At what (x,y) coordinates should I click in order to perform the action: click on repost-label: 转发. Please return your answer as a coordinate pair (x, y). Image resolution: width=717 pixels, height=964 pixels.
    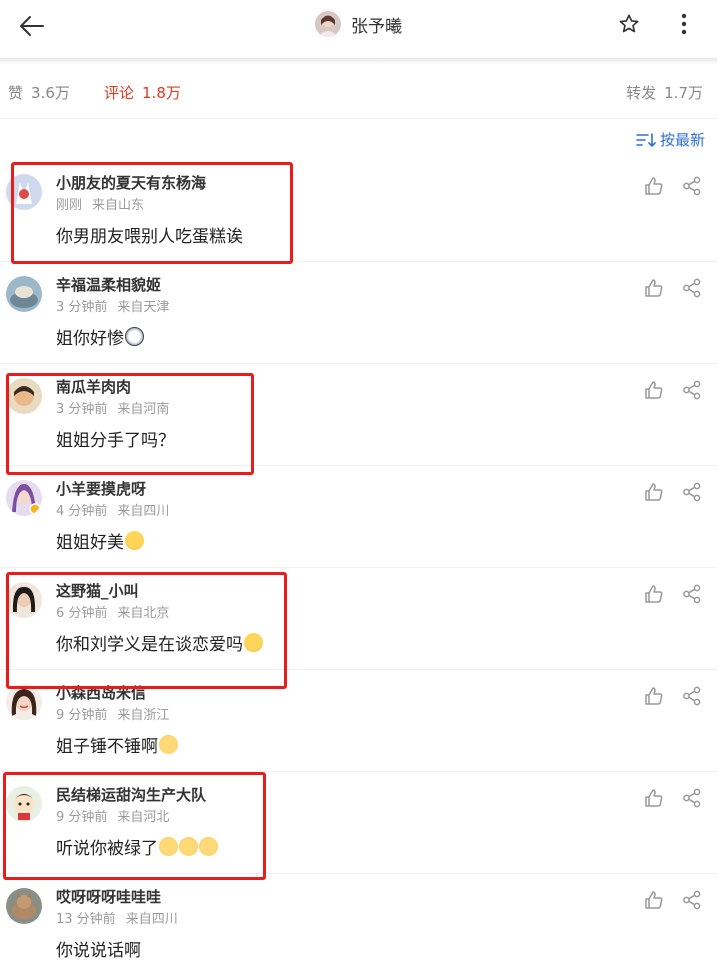
    Looking at the image, I should click on (641, 93).